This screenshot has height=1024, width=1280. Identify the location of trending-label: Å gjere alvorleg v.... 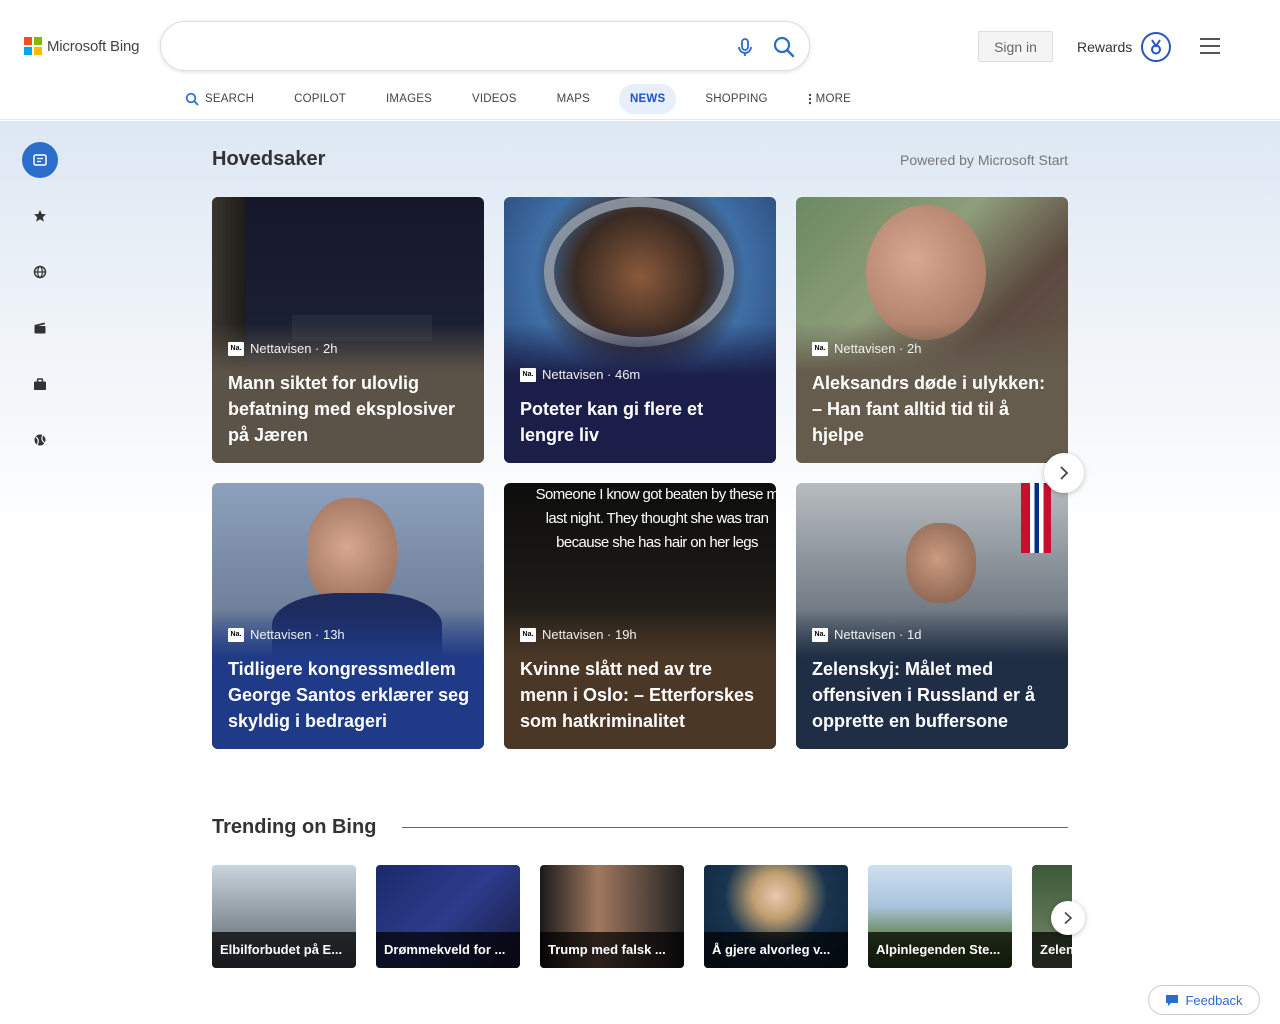
(776, 950).